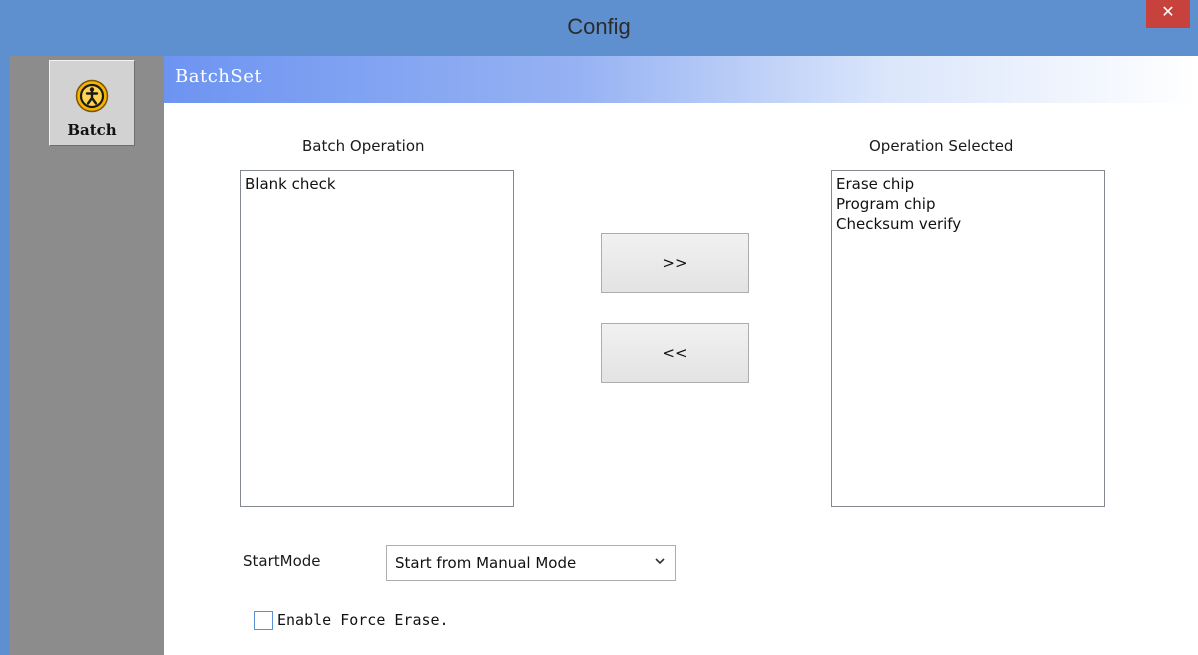 The height and width of the screenshot is (655, 1198). I want to click on list-item: Program chip, so click(968, 204).